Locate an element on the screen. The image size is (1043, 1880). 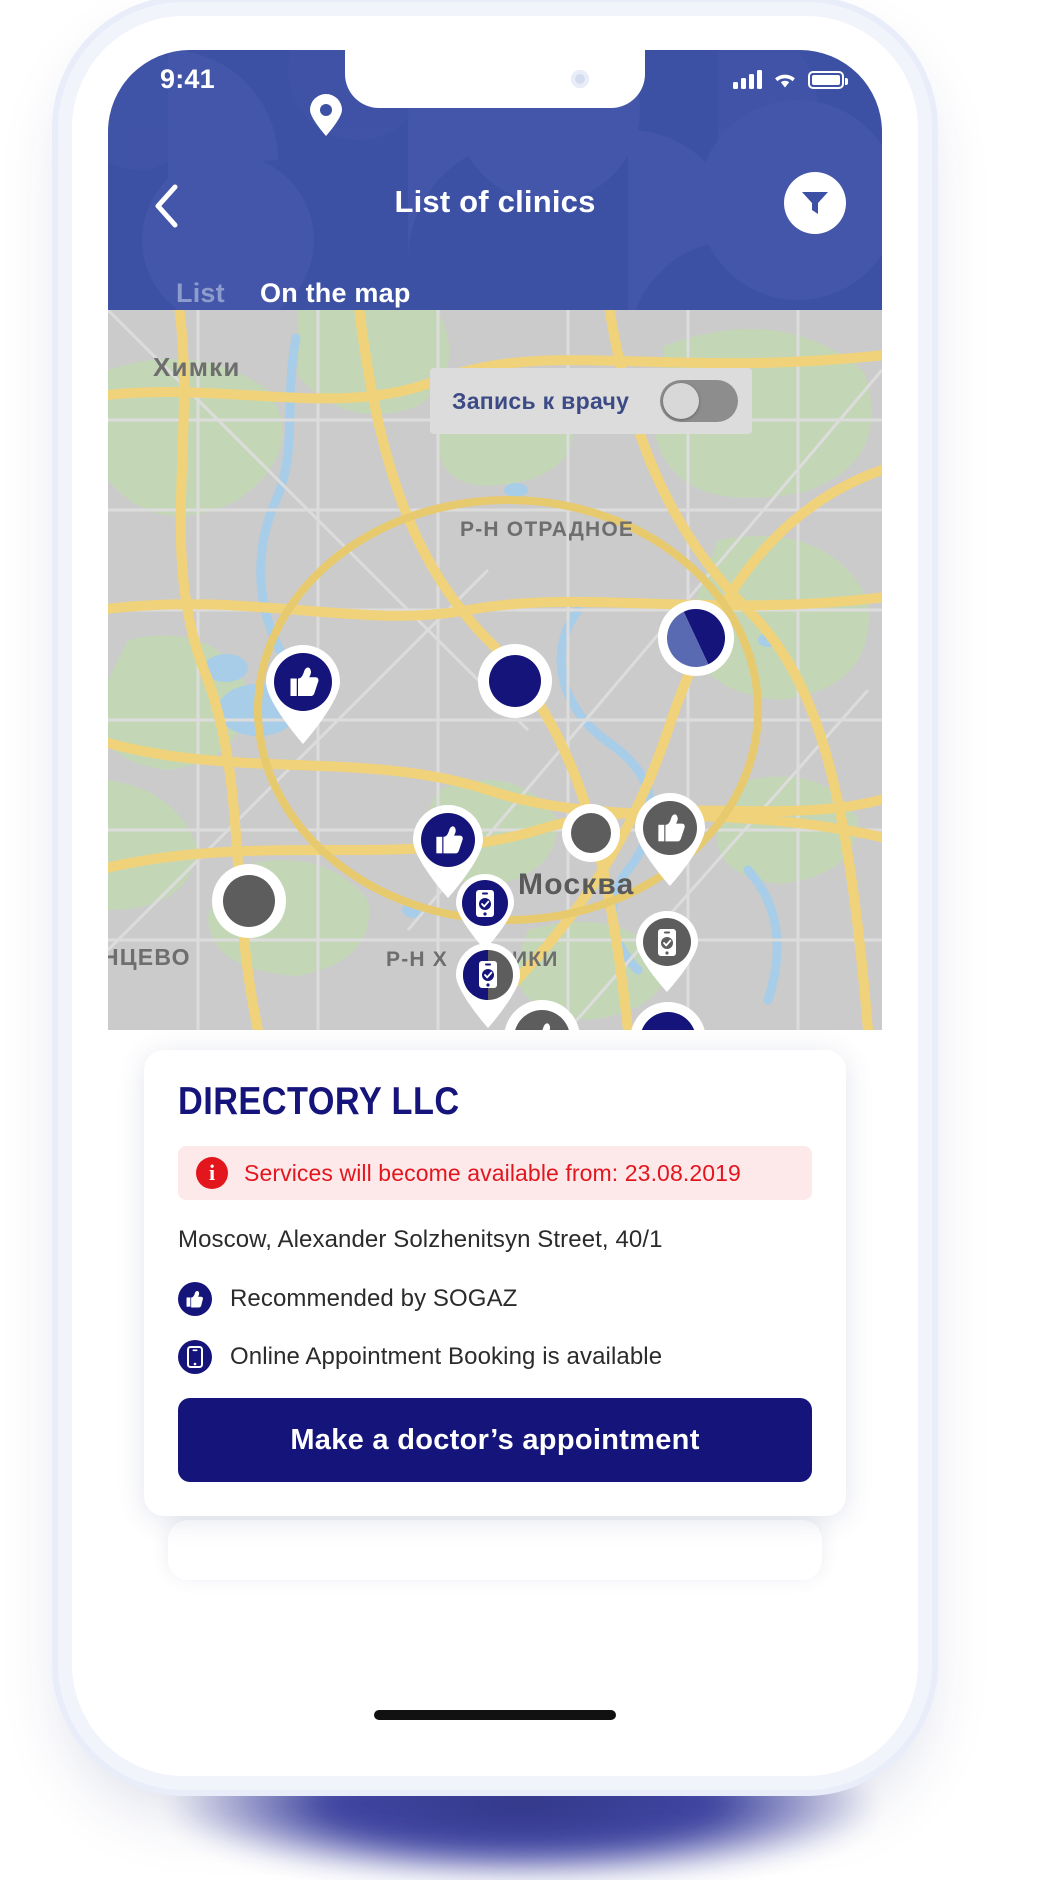
switch-knob is located at coordinates (681, 401).